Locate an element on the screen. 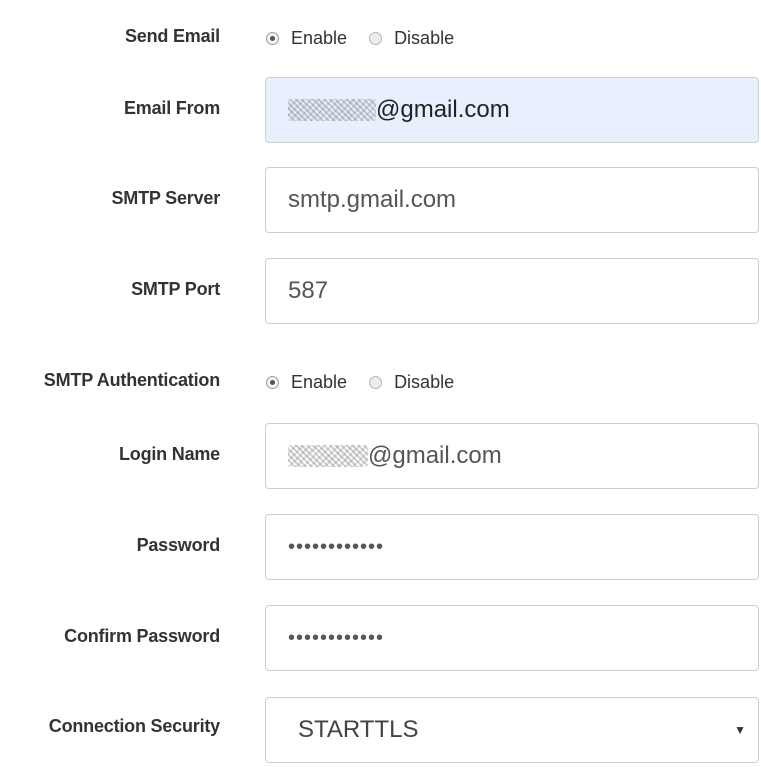 Image resolution: width=761 pixels, height=767 pixels. login-name-value: @gmail.com is located at coordinates (435, 455).